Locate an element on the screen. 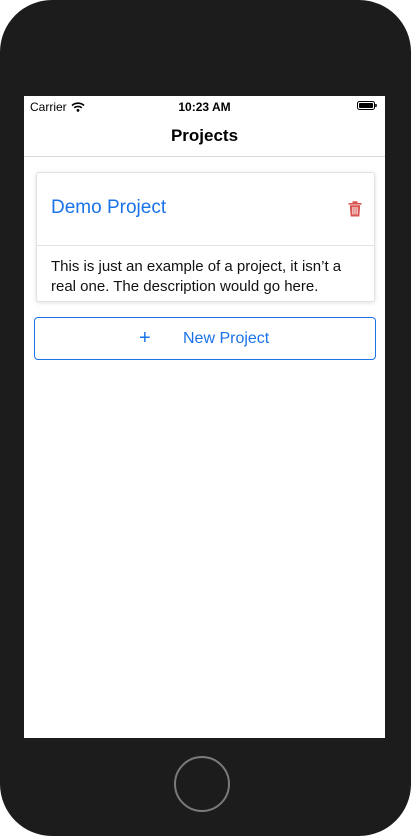 The image size is (411, 836). clock: 10:23 AM is located at coordinates (204, 107).